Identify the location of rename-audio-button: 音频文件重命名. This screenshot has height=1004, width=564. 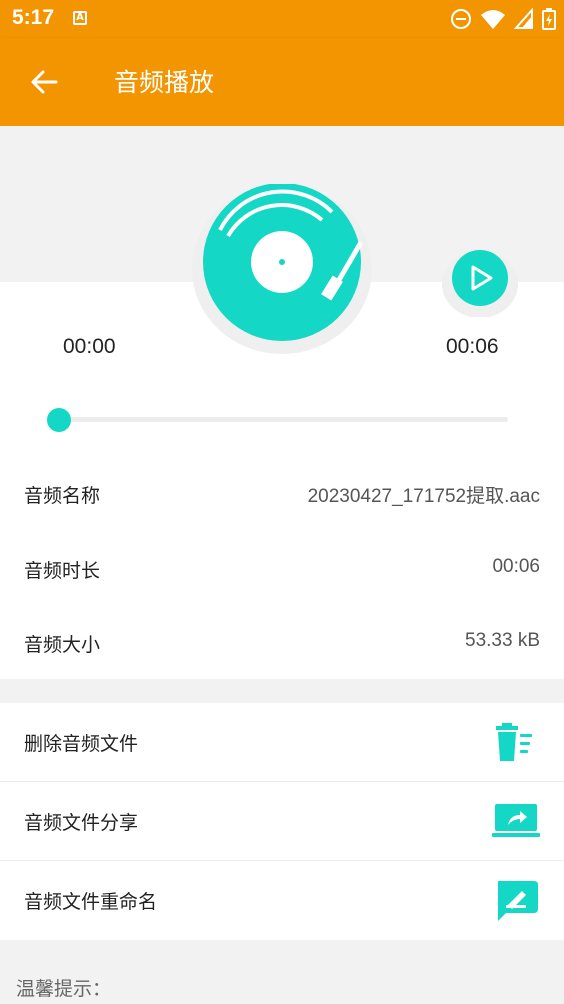
(282, 900).